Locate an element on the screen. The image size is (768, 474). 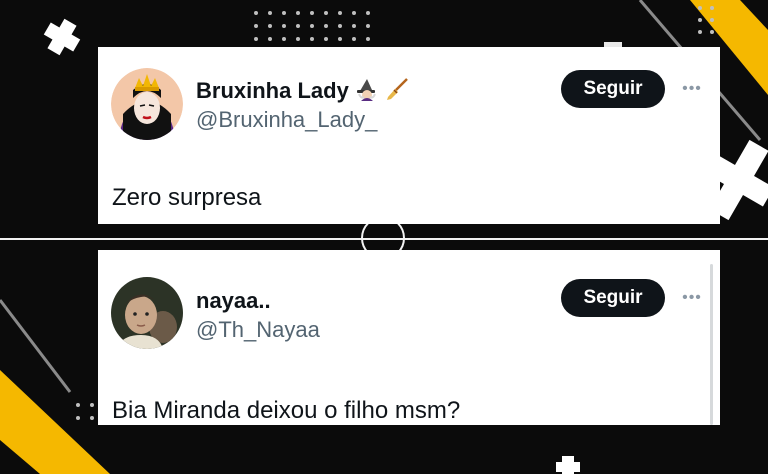
user-handle: @Th_Nayaa is located at coordinates (258, 330).